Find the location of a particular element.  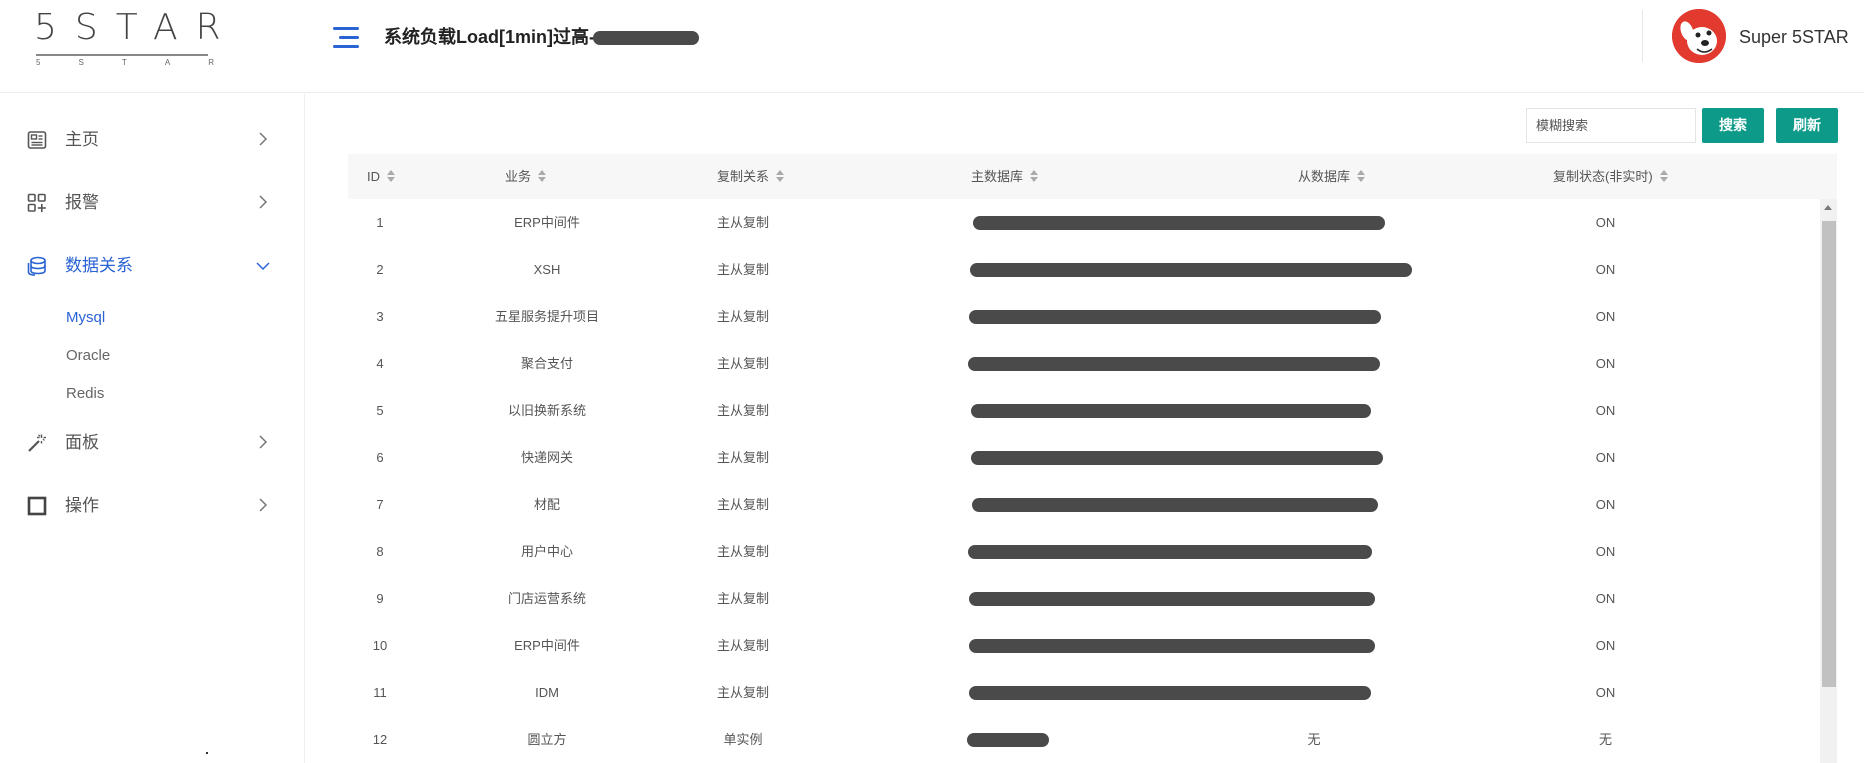

hamburger-menu-icon is located at coordinates (346, 38).